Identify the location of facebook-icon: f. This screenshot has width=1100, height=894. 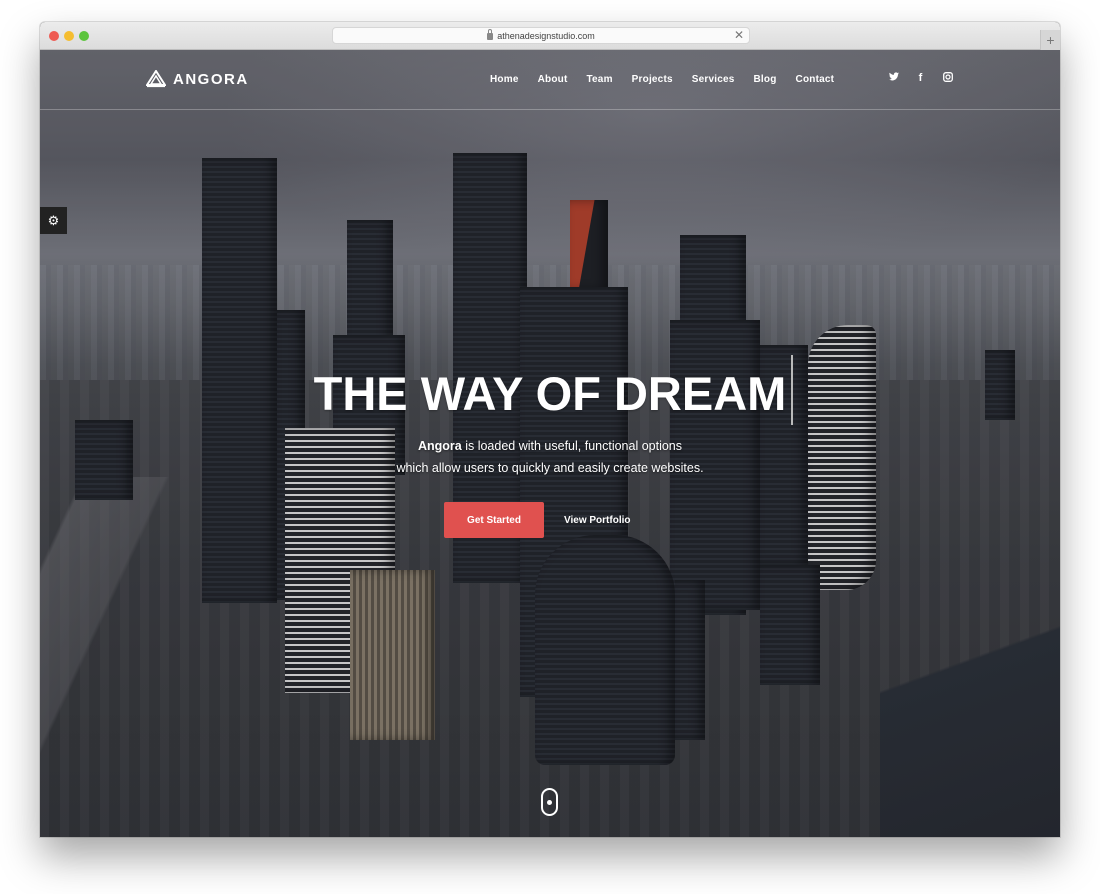
(920, 78).